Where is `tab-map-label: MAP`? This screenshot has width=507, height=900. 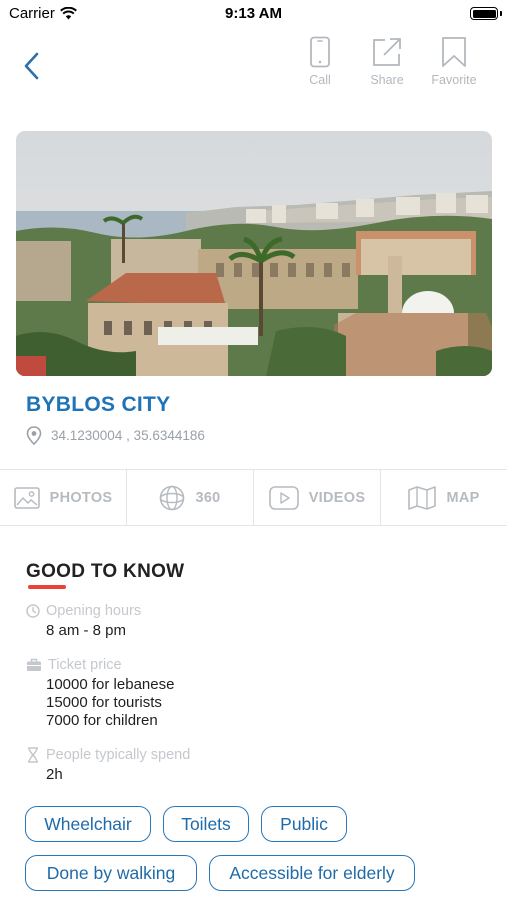
tab-map-label: MAP is located at coordinates (463, 497).